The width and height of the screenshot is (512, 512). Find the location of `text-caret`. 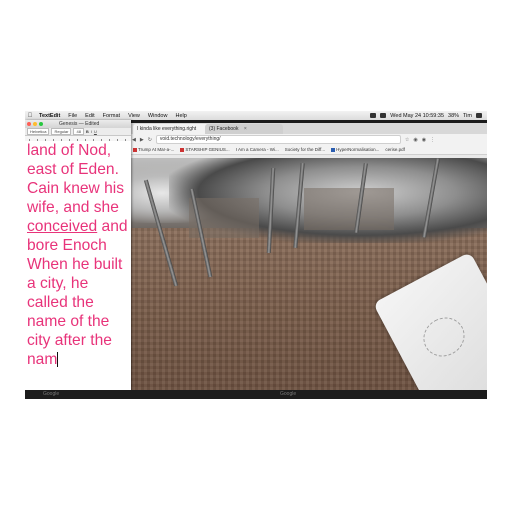

text-caret is located at coordinates (58, 360).